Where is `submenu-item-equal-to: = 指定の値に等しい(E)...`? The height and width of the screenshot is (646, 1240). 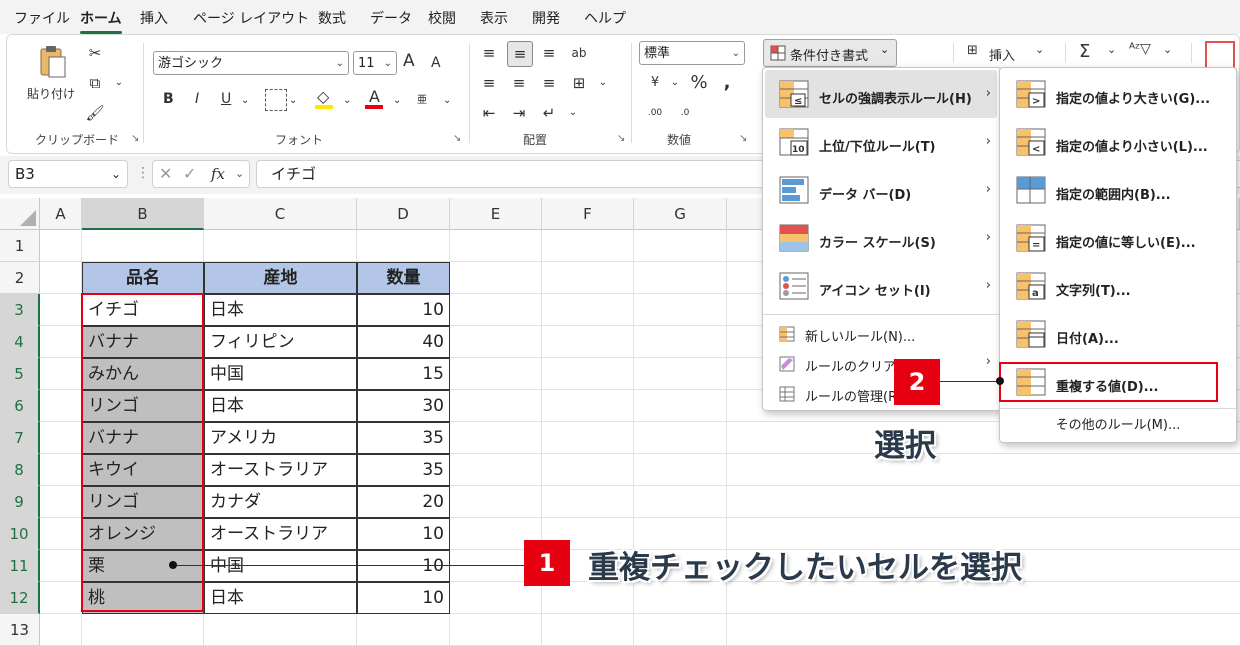 submenu-item-equal-to: = 指定の値に等しい(E)... is located at coordinates (1118, 239).